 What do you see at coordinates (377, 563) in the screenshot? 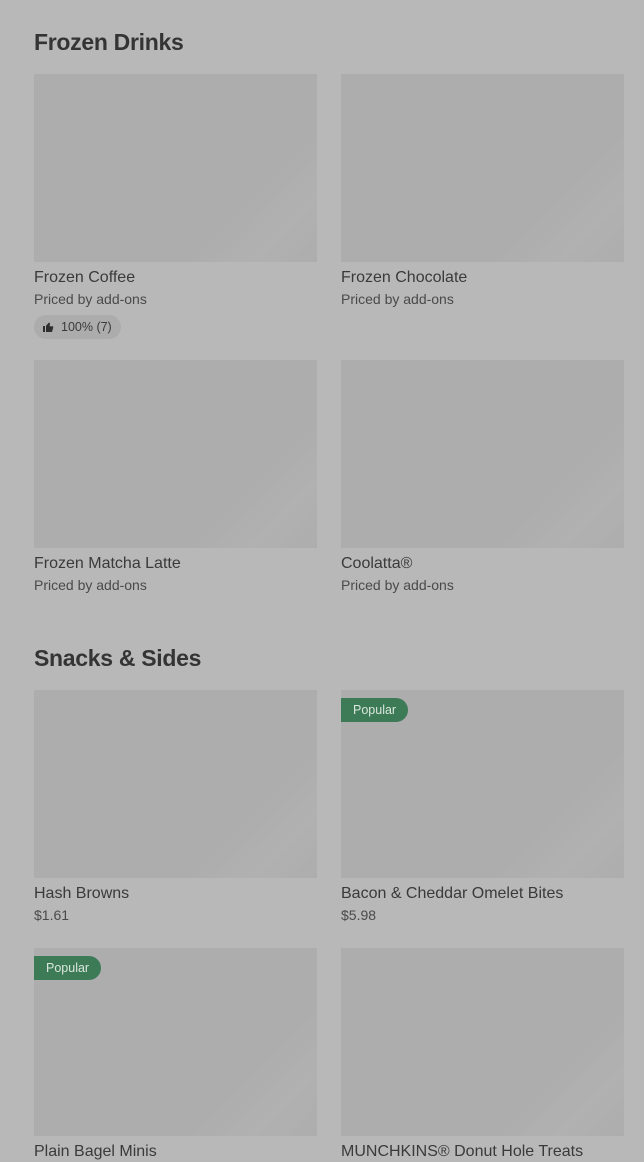
I see `item-name: Coolatta®` at bounding box center [377, 563].